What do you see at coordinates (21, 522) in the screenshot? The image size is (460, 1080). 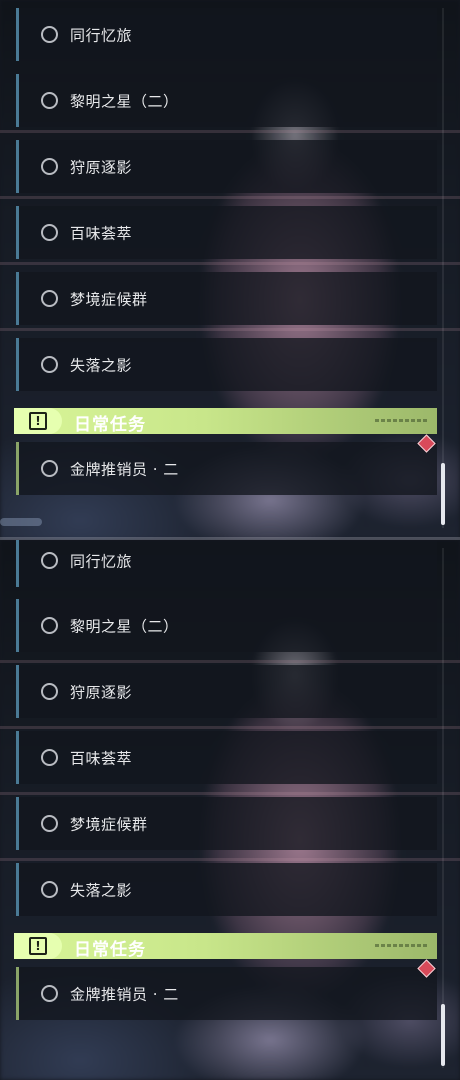 I see `background-glow` at bounding box center [21, 522].